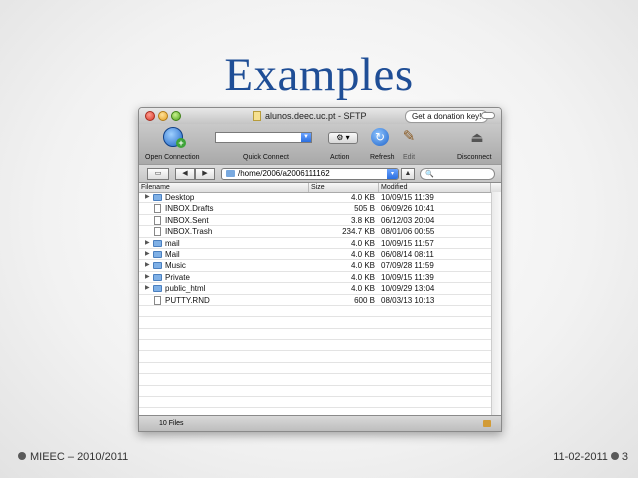 The image size is (638, 478). Describe the element at coordinates (316, 116) in the screenshot. I see `window-title: alunos.deec.uc.pt - SFTP` at that location.